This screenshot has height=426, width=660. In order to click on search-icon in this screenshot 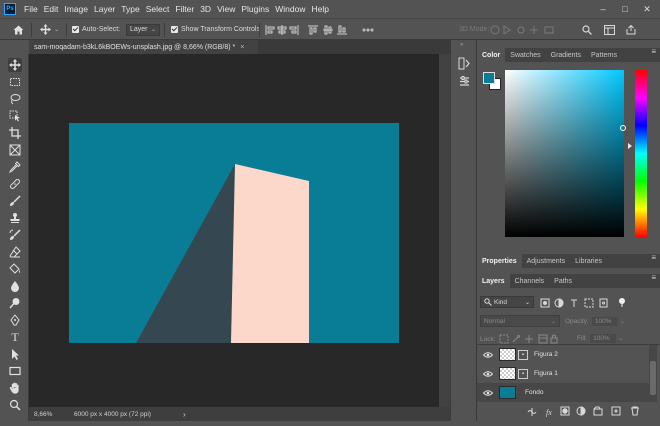, I will do `click(589, 29)`.